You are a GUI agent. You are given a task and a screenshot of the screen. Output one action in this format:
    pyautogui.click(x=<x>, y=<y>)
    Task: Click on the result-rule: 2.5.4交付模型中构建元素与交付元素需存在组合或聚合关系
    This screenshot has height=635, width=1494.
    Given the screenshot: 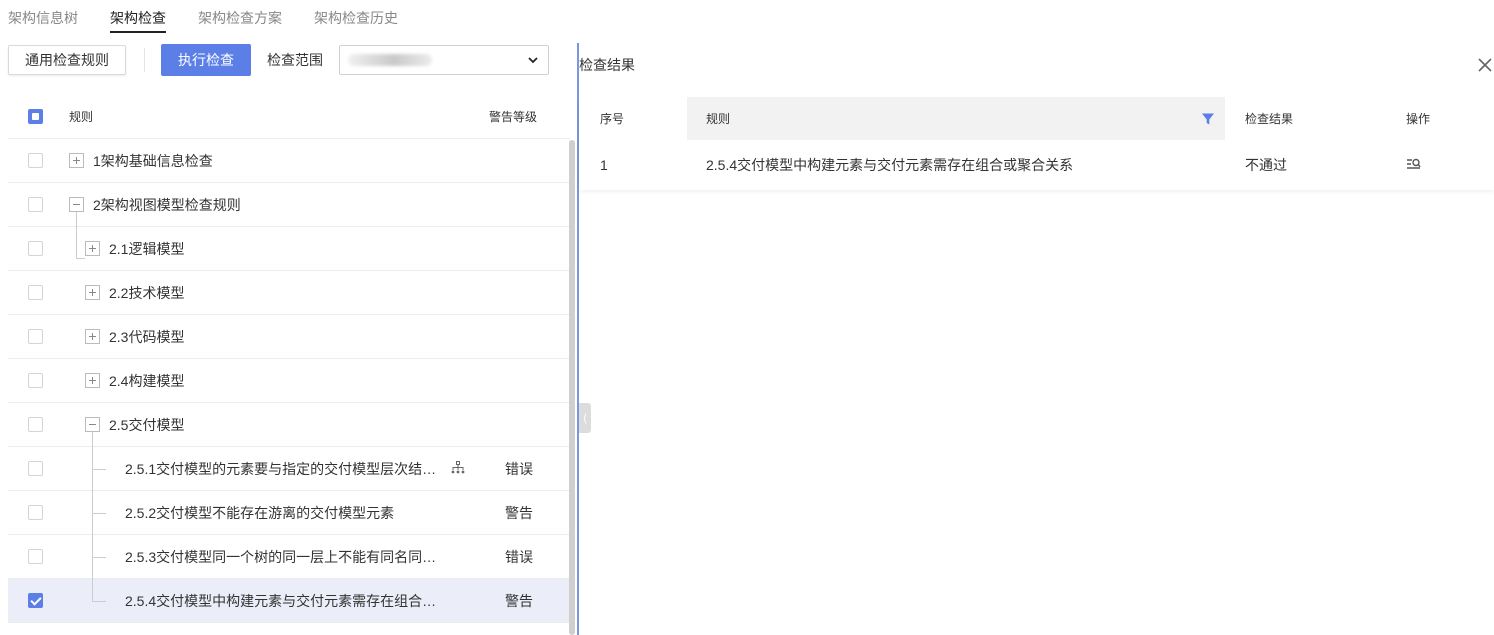 What is the action you would take?
    pyautogui.click(x=890, y=165)
    